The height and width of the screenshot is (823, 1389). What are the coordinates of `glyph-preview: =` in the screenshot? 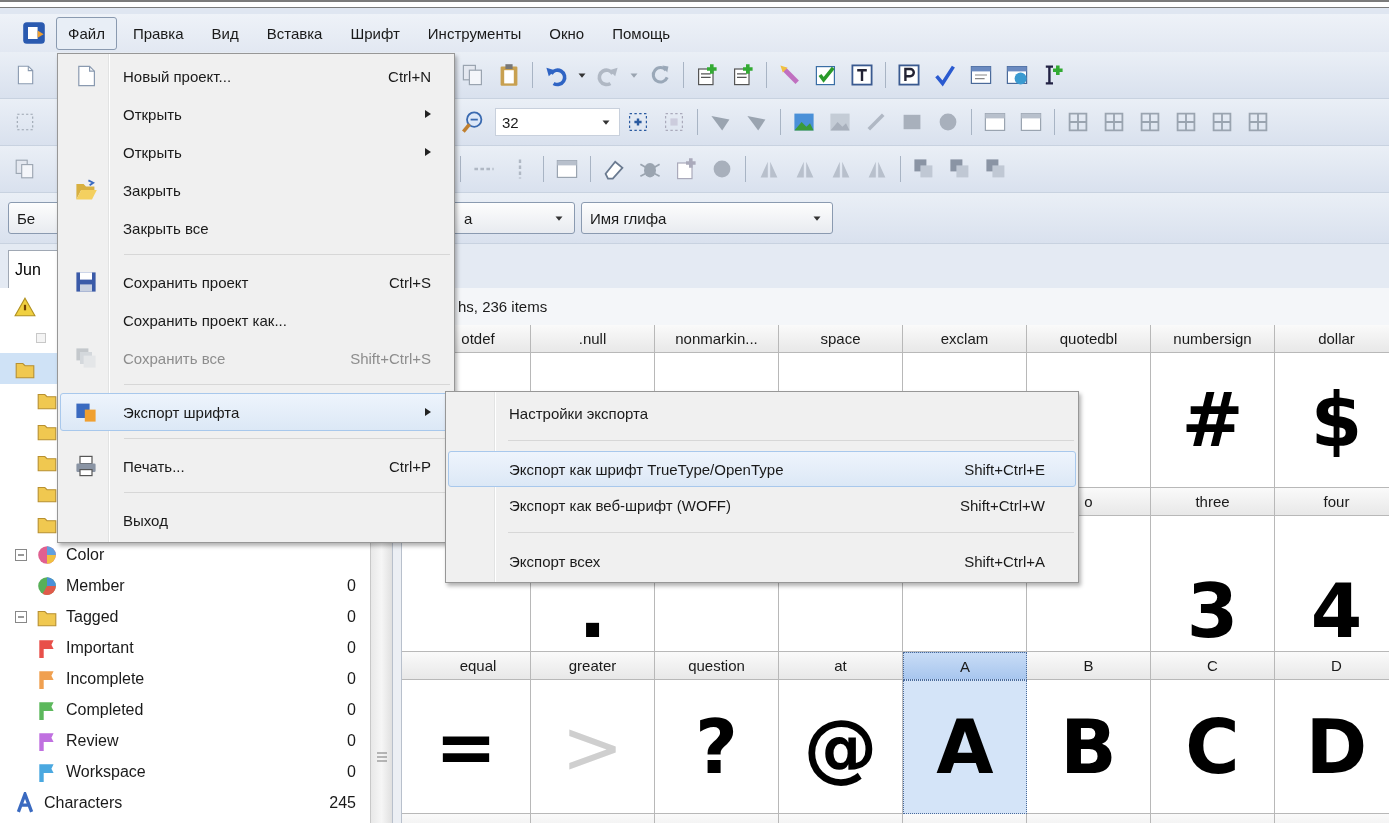 It's located at (466, 746).